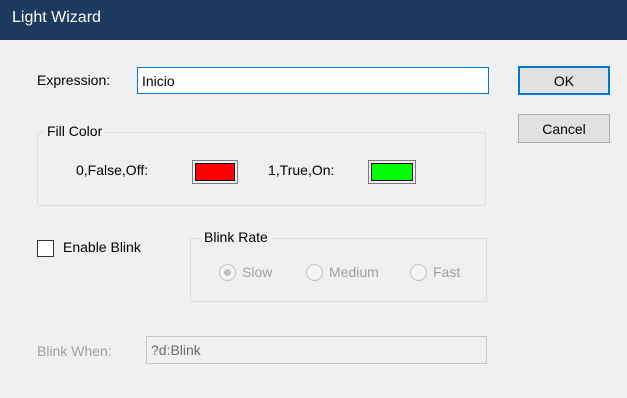 The image size is (627, 398). Describe the element at coordinates (418, 272) in the screenshot. I see `blink-rate-fast-radio` at that location.